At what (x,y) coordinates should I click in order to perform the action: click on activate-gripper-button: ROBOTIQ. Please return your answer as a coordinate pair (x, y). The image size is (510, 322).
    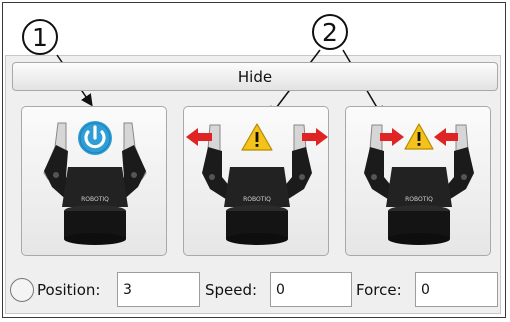
    Looking at the image, I should click on (94, 181).